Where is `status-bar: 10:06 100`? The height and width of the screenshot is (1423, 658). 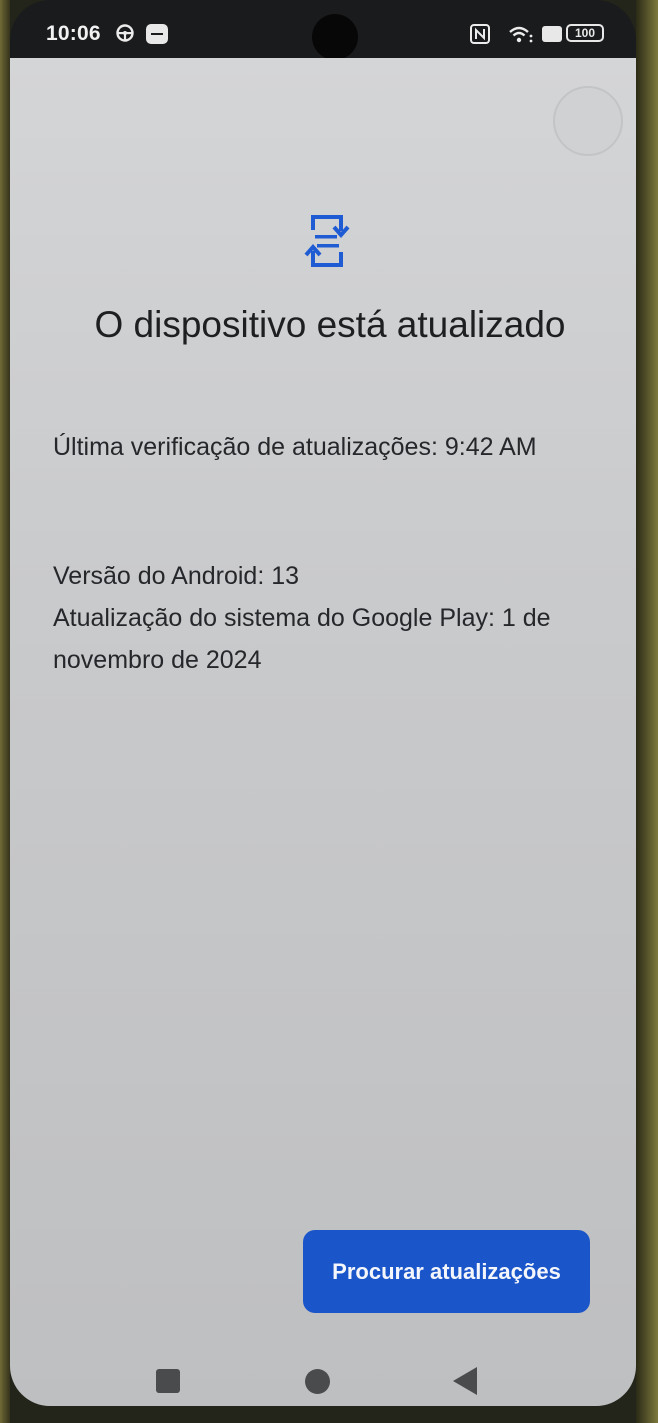
status-bar: 10:06 100 is located at coordinates (323, 30).